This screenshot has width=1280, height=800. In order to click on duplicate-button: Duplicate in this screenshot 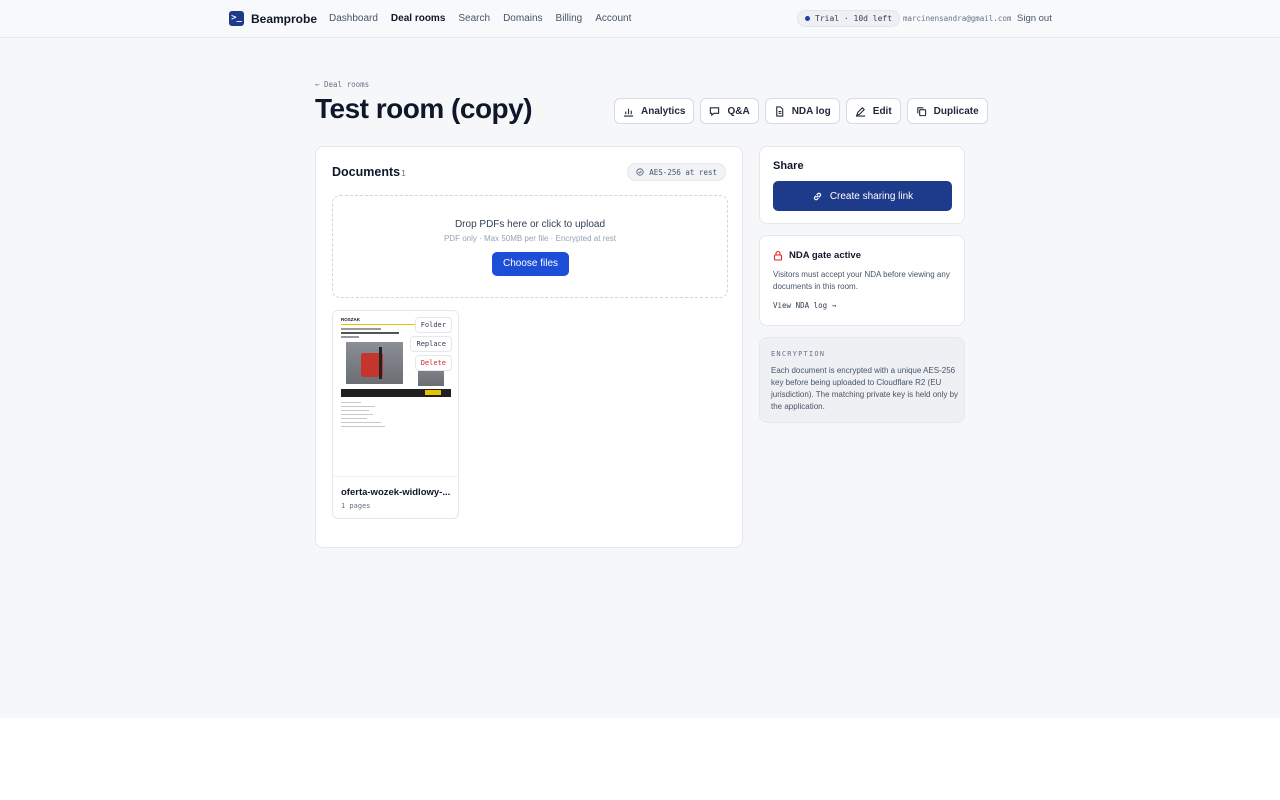, I will do `click(947, 111)`.